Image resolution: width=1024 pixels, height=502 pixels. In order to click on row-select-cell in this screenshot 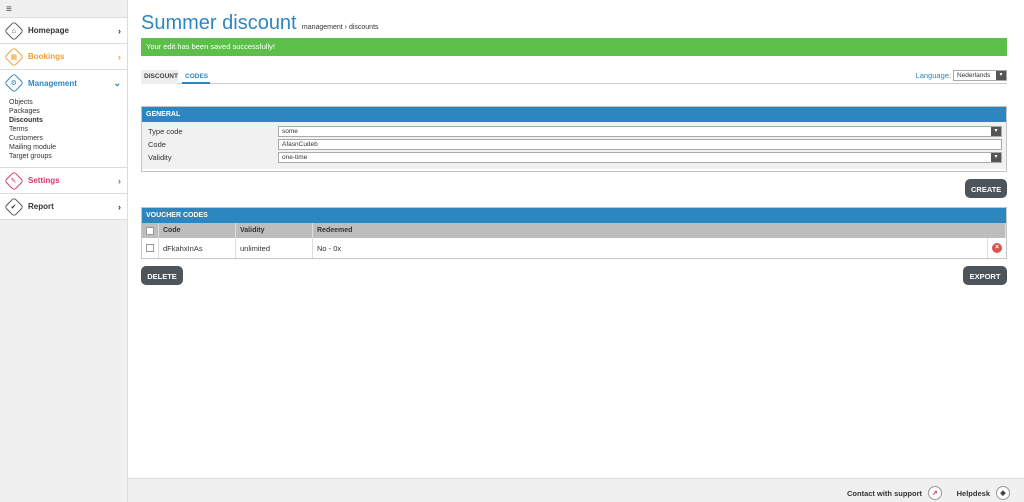, I will do `click(150, 248)`.